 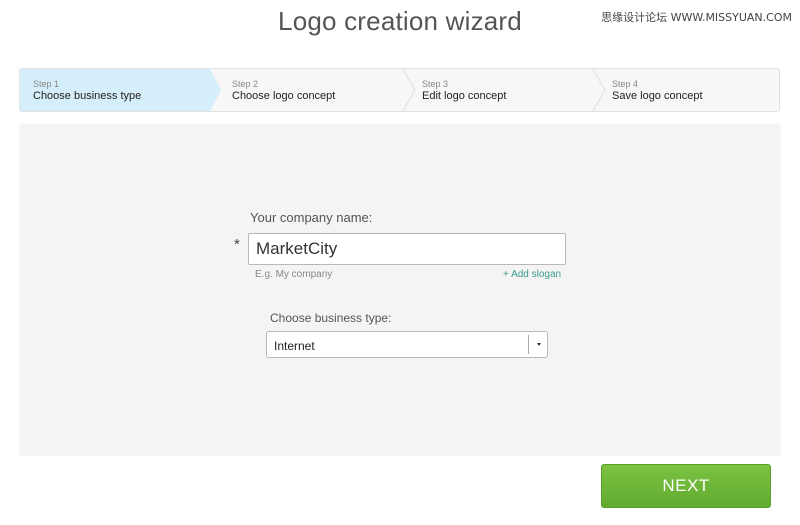 I want to click on company-name-input, so click(x=407, y=249).